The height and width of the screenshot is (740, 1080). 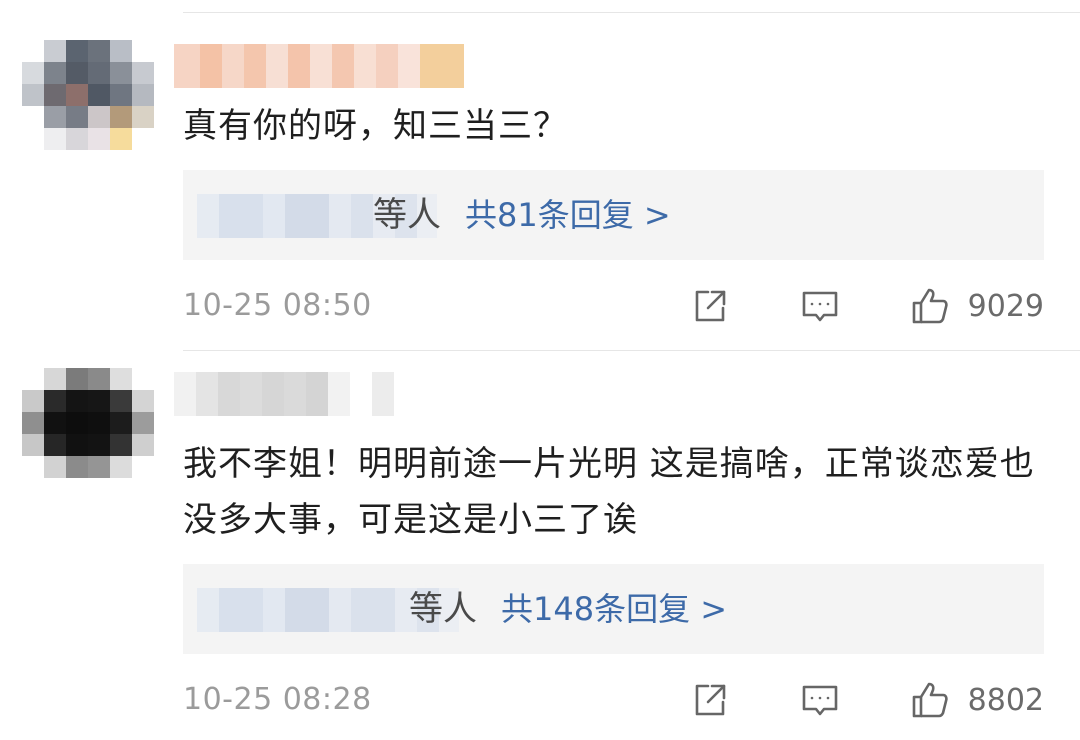 I want to click on timestamp: 10-25 08:28, so click(x=277, y=699).